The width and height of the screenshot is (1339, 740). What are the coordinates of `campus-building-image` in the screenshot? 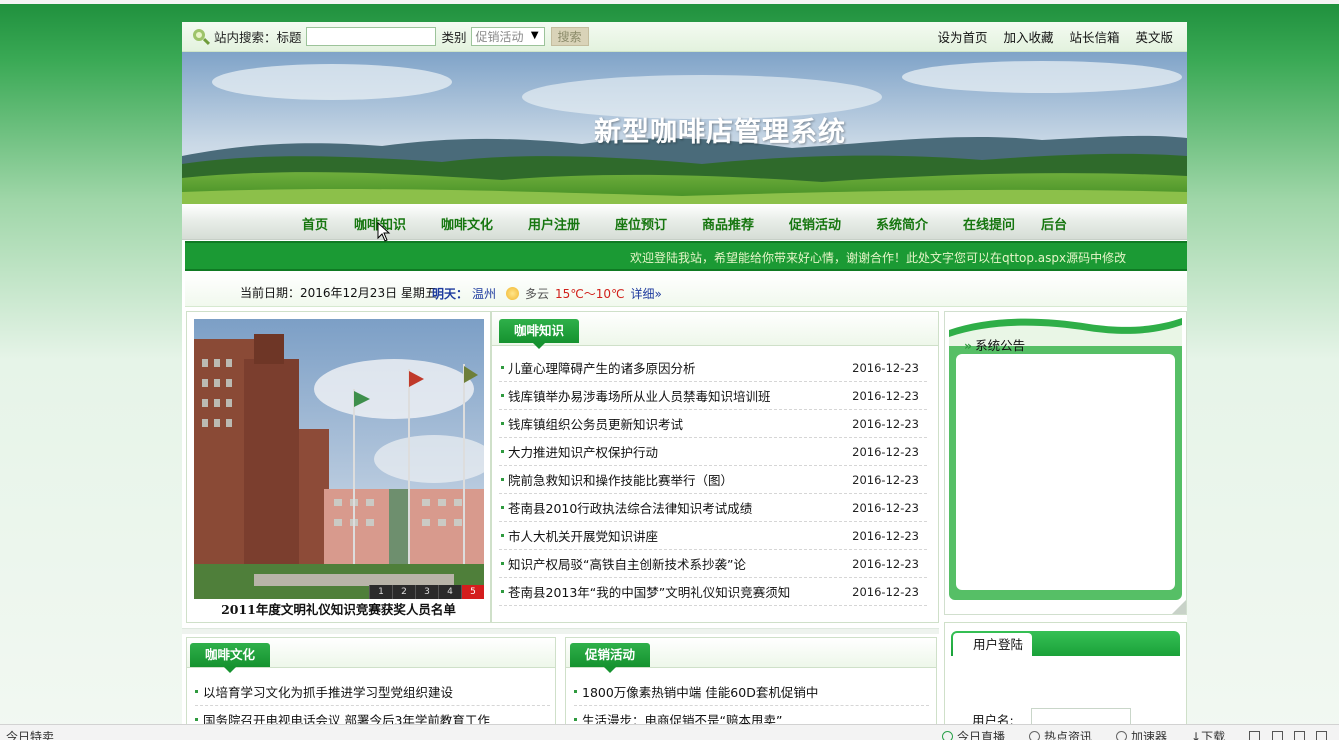 It's located at (339, 459).